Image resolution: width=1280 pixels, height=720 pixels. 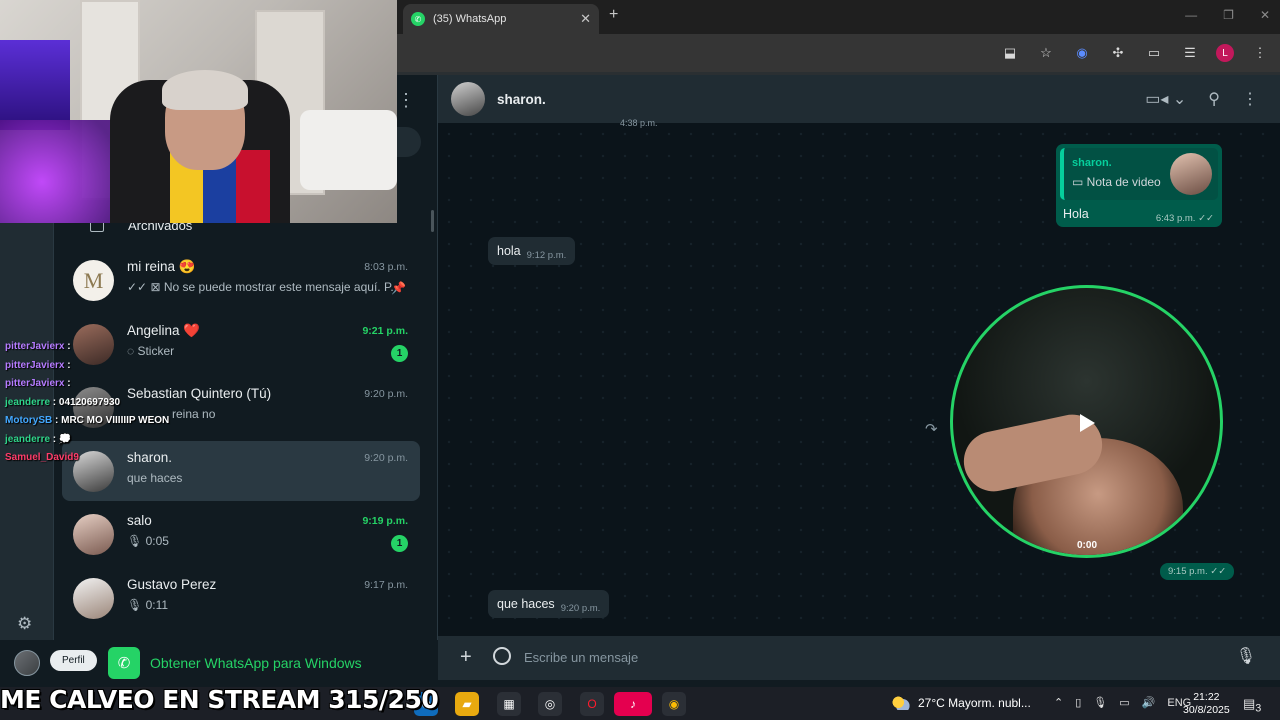 I want to click on whatsapp-favicon-icon: ✆, so click(x=418, y=19).